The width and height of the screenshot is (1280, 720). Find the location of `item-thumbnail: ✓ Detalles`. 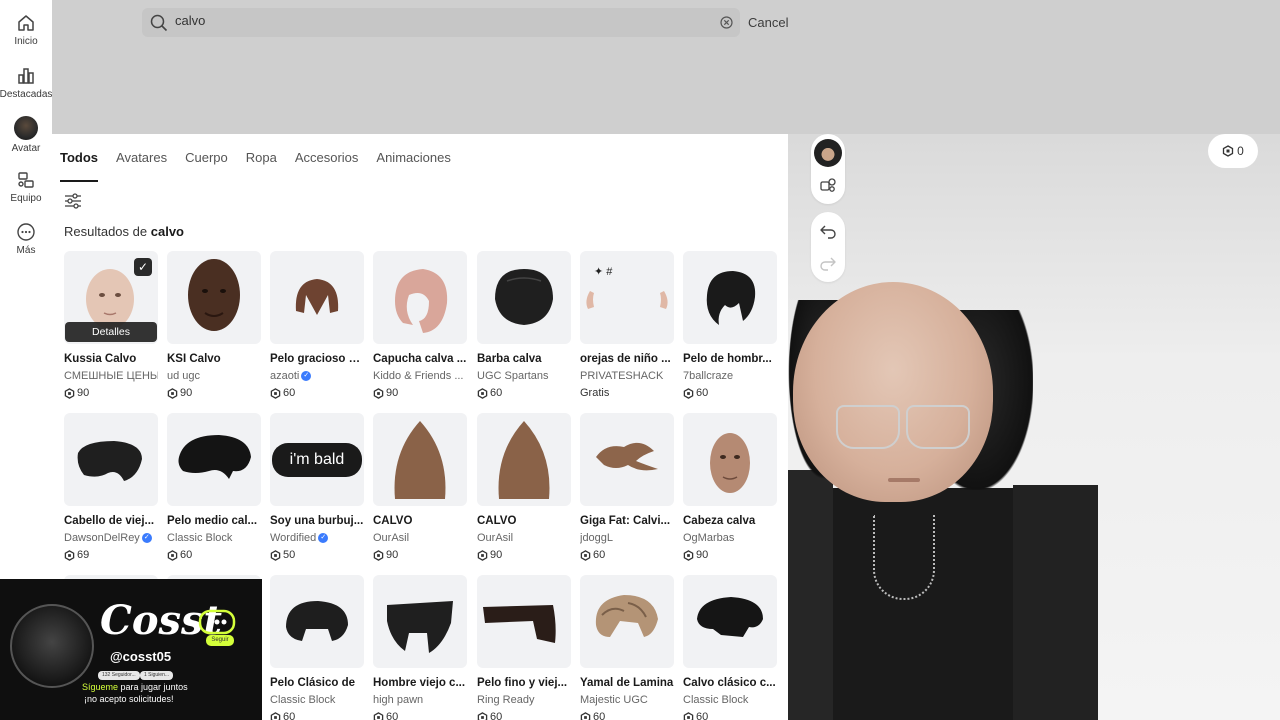

item-thumbnail: ✓ Detalles is located at coordinates (111, 297).